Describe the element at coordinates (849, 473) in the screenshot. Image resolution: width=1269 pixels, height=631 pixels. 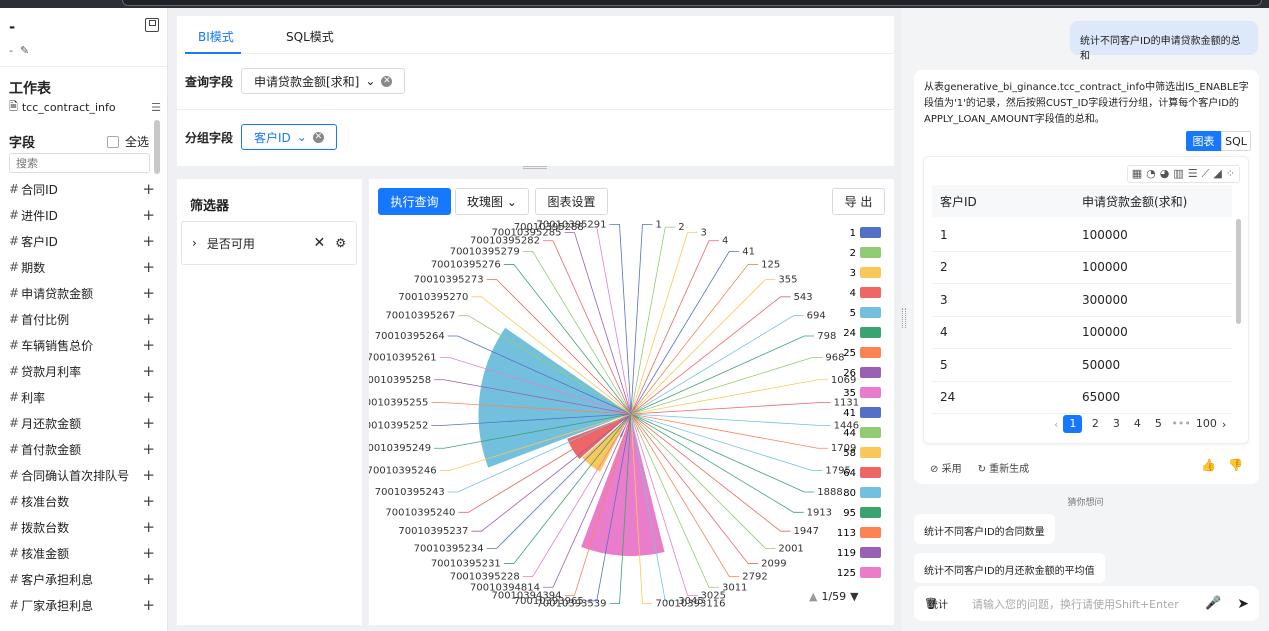
I see `legend-label: 64` at that location.